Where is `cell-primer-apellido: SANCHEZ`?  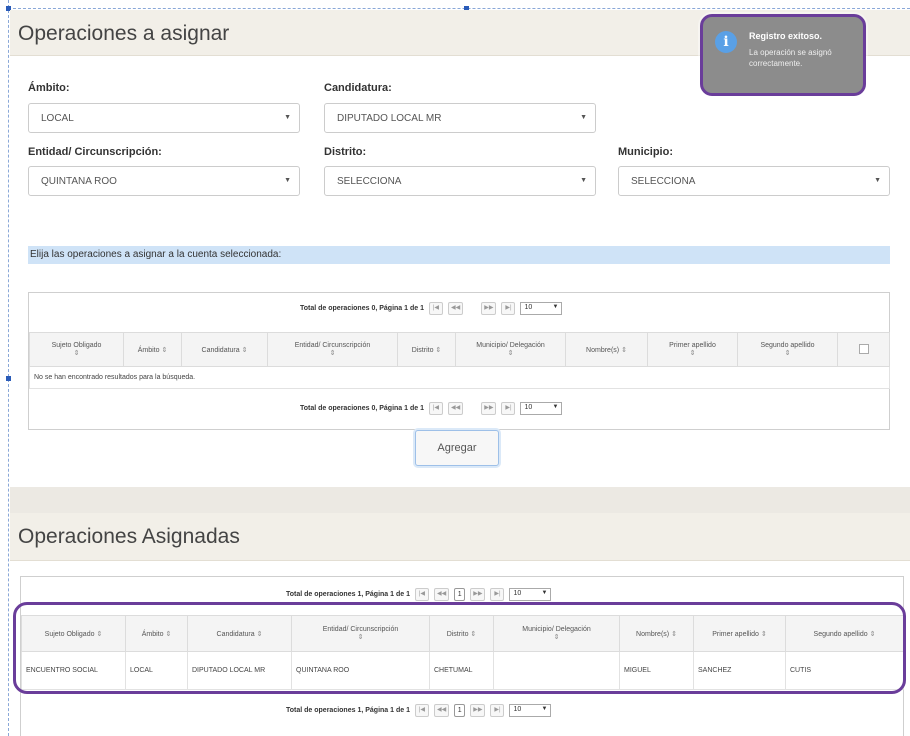
cell-primer-apellido: SANCHEZ is located at coordinates (739, 670).